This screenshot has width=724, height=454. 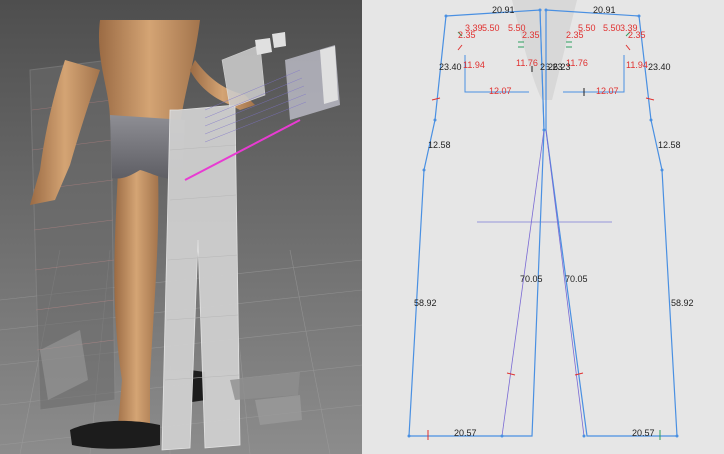 I want to click on pocket-depth-left-measure: 11.94, so click(x=474, y=65).